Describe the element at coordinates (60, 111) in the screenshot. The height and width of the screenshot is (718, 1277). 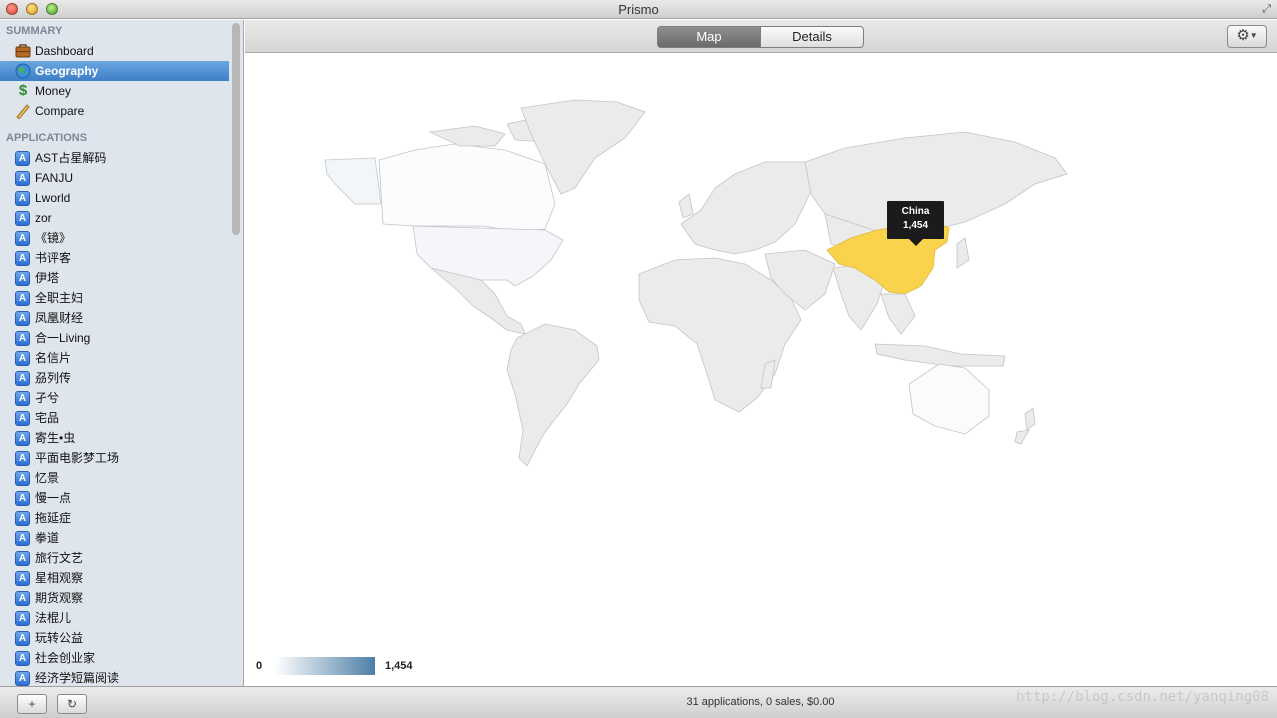
I see `sidebar-item-label: Compare` at that location.